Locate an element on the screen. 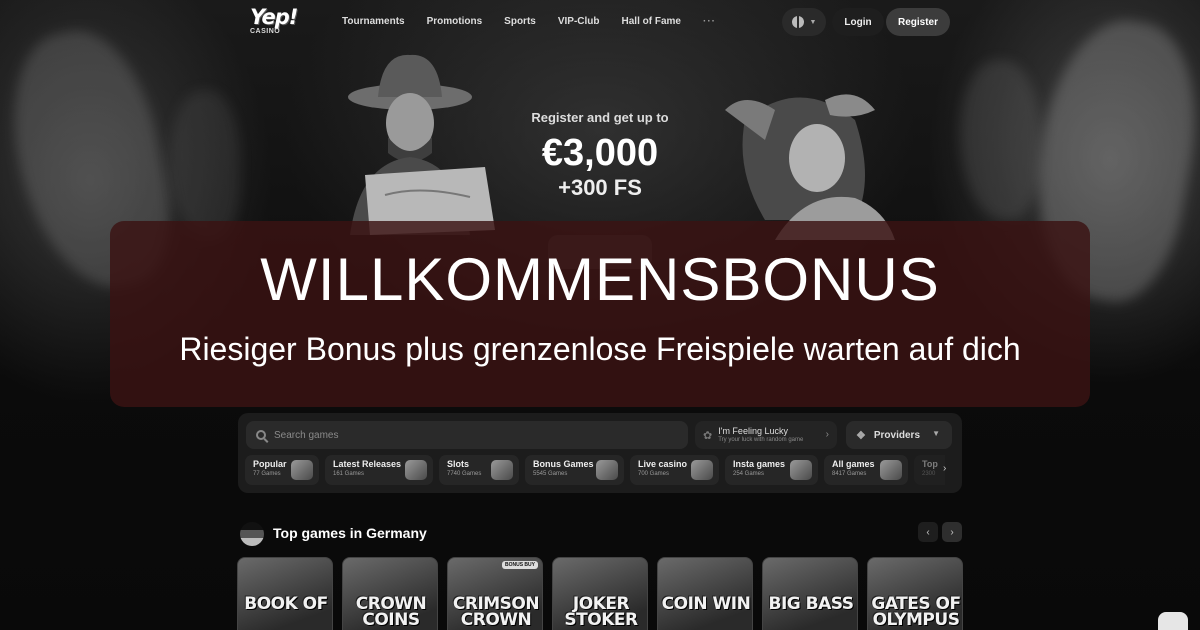 Image resolution: width=1200 pixels, height=630 pixels. game-title: CROWN COINS is located at coordinates (391, 612).